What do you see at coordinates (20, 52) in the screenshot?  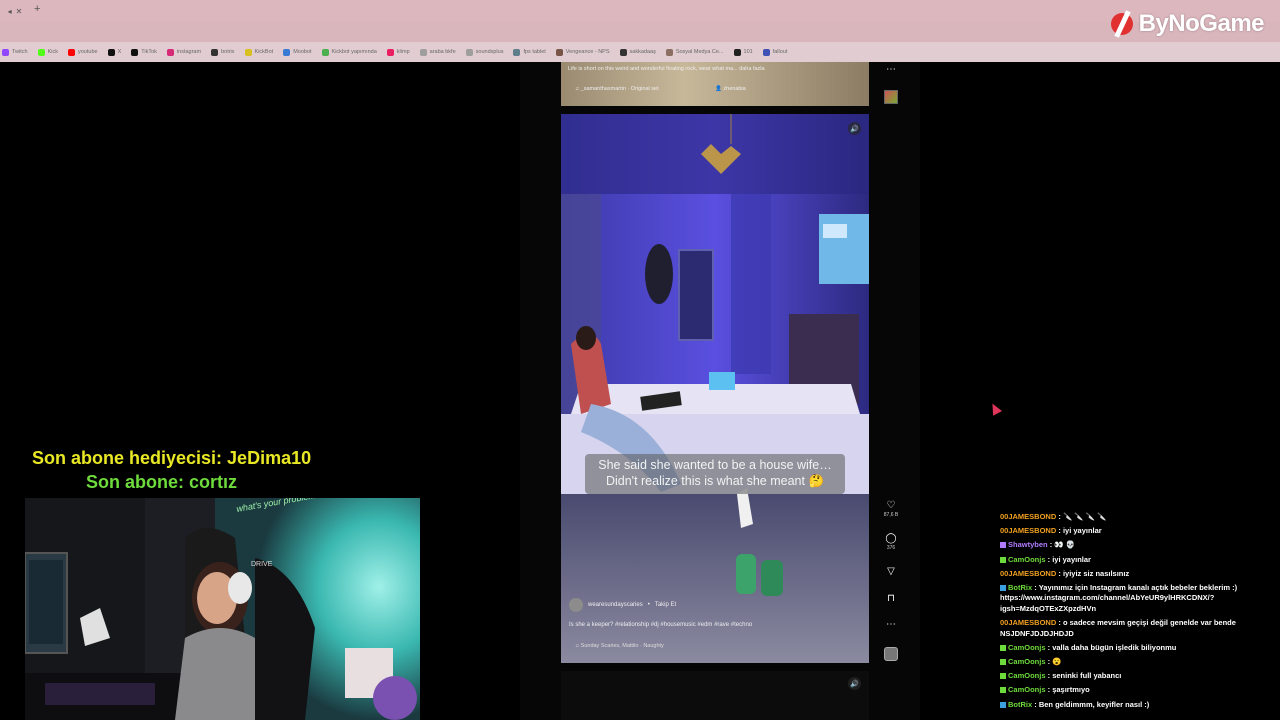 I see `bookmark-label: Twitch` at bounding box center [20, 52].